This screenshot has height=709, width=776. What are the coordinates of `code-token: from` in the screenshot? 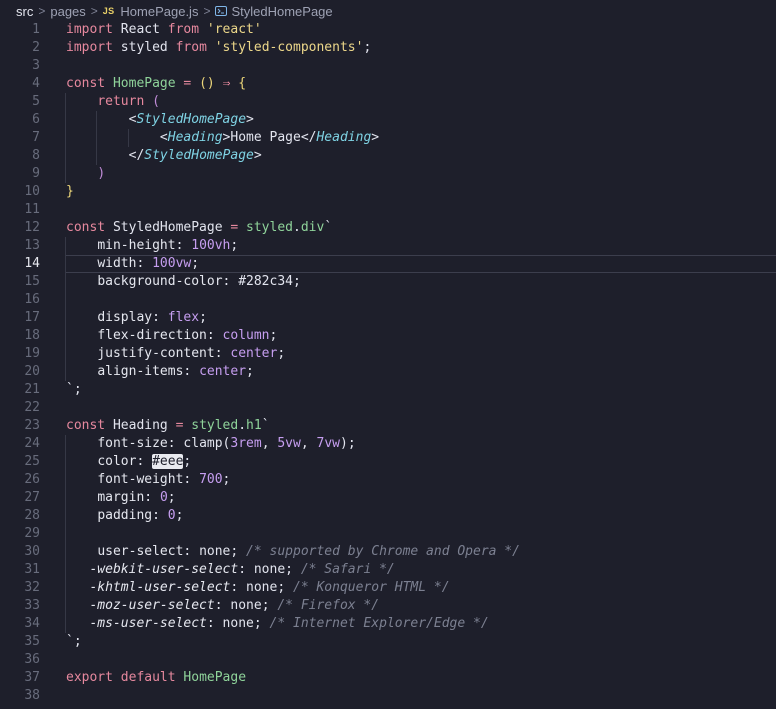 It's located at (183, 29).